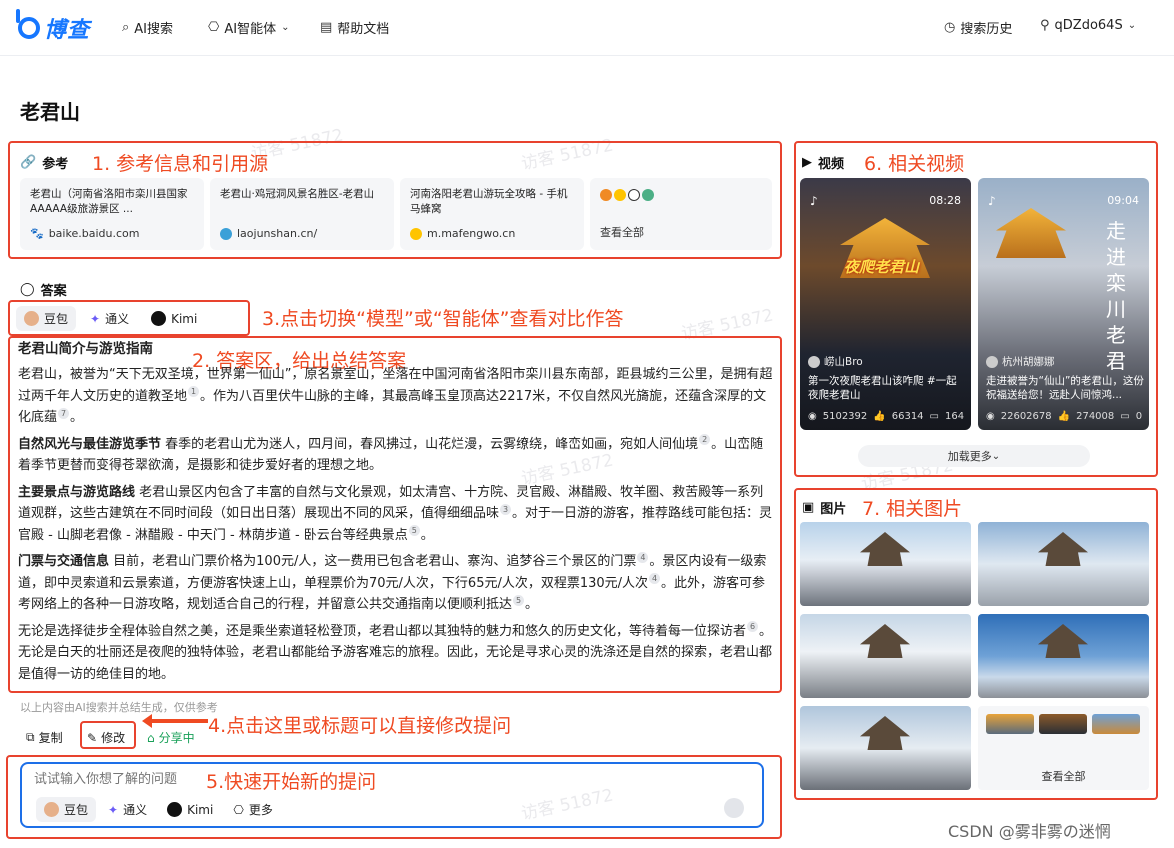  Describe the element at coordinates (326, 27) in the screenshot. I see `doc-icon: ▤` at that location.